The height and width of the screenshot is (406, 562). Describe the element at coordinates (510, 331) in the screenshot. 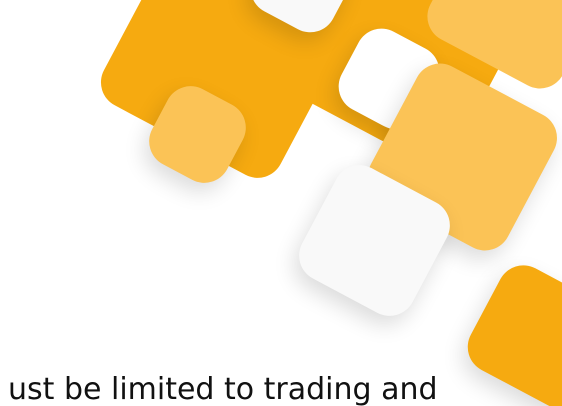

I see `orange-square-bottom-right` at that location.